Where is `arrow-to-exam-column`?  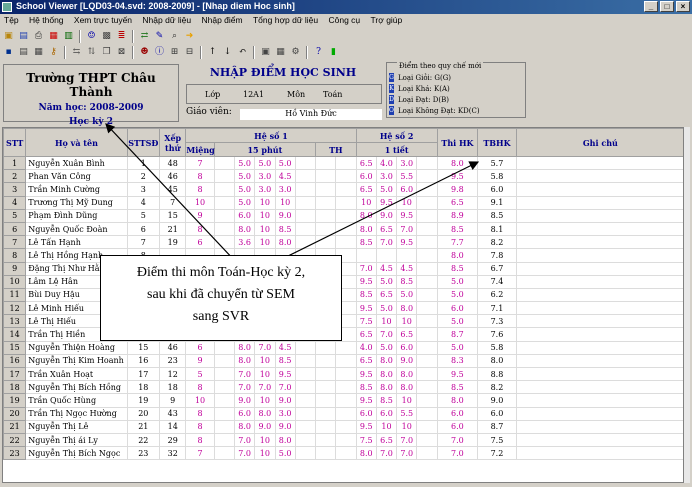
arrow-to-exam-column is located at coordinates (379, 211).